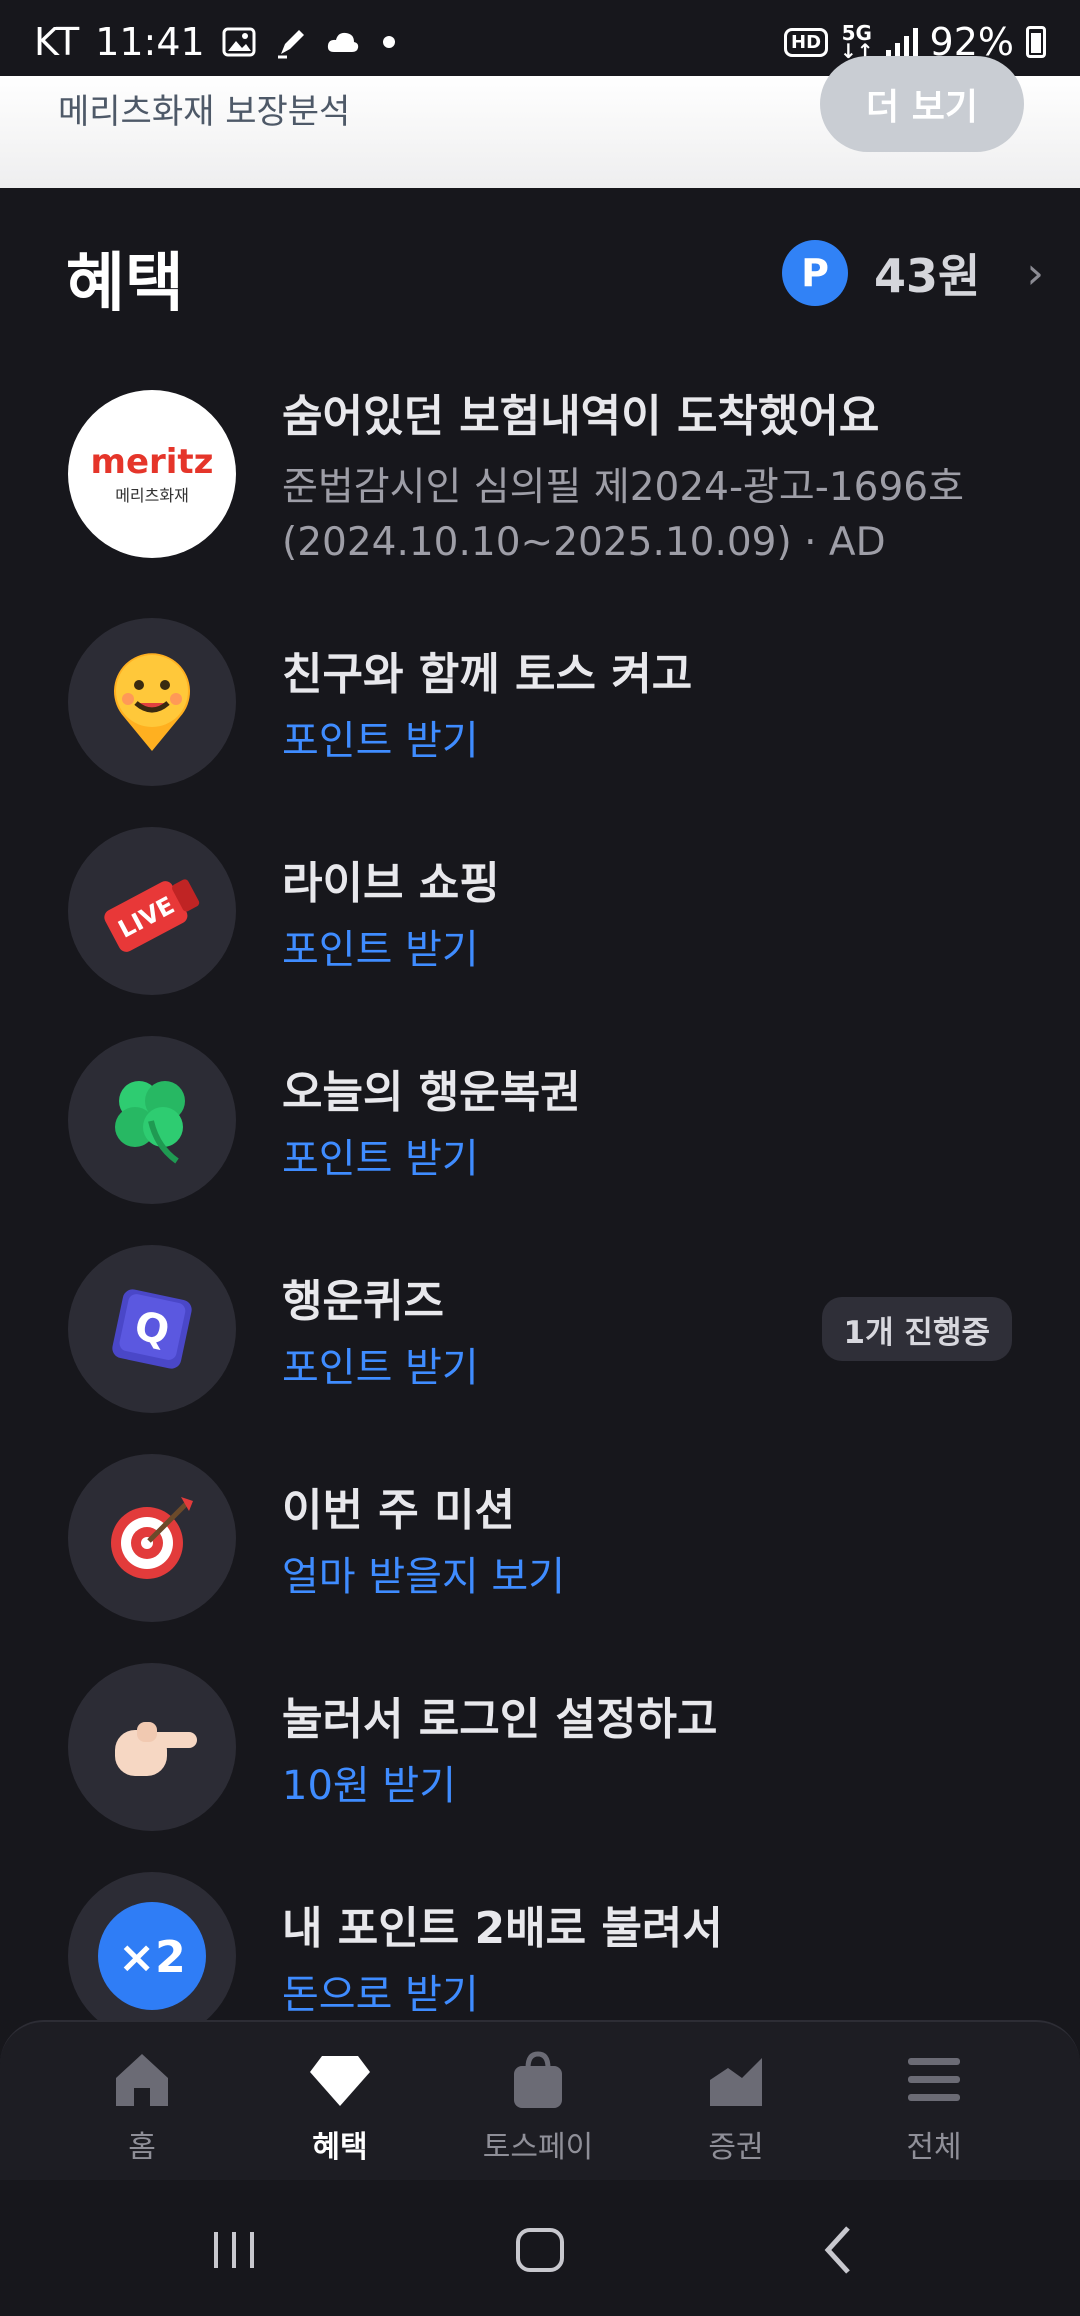  Describe the element at coordinates (142, 2107) in the screenshot. I see `nav-home: 홈` at that location.